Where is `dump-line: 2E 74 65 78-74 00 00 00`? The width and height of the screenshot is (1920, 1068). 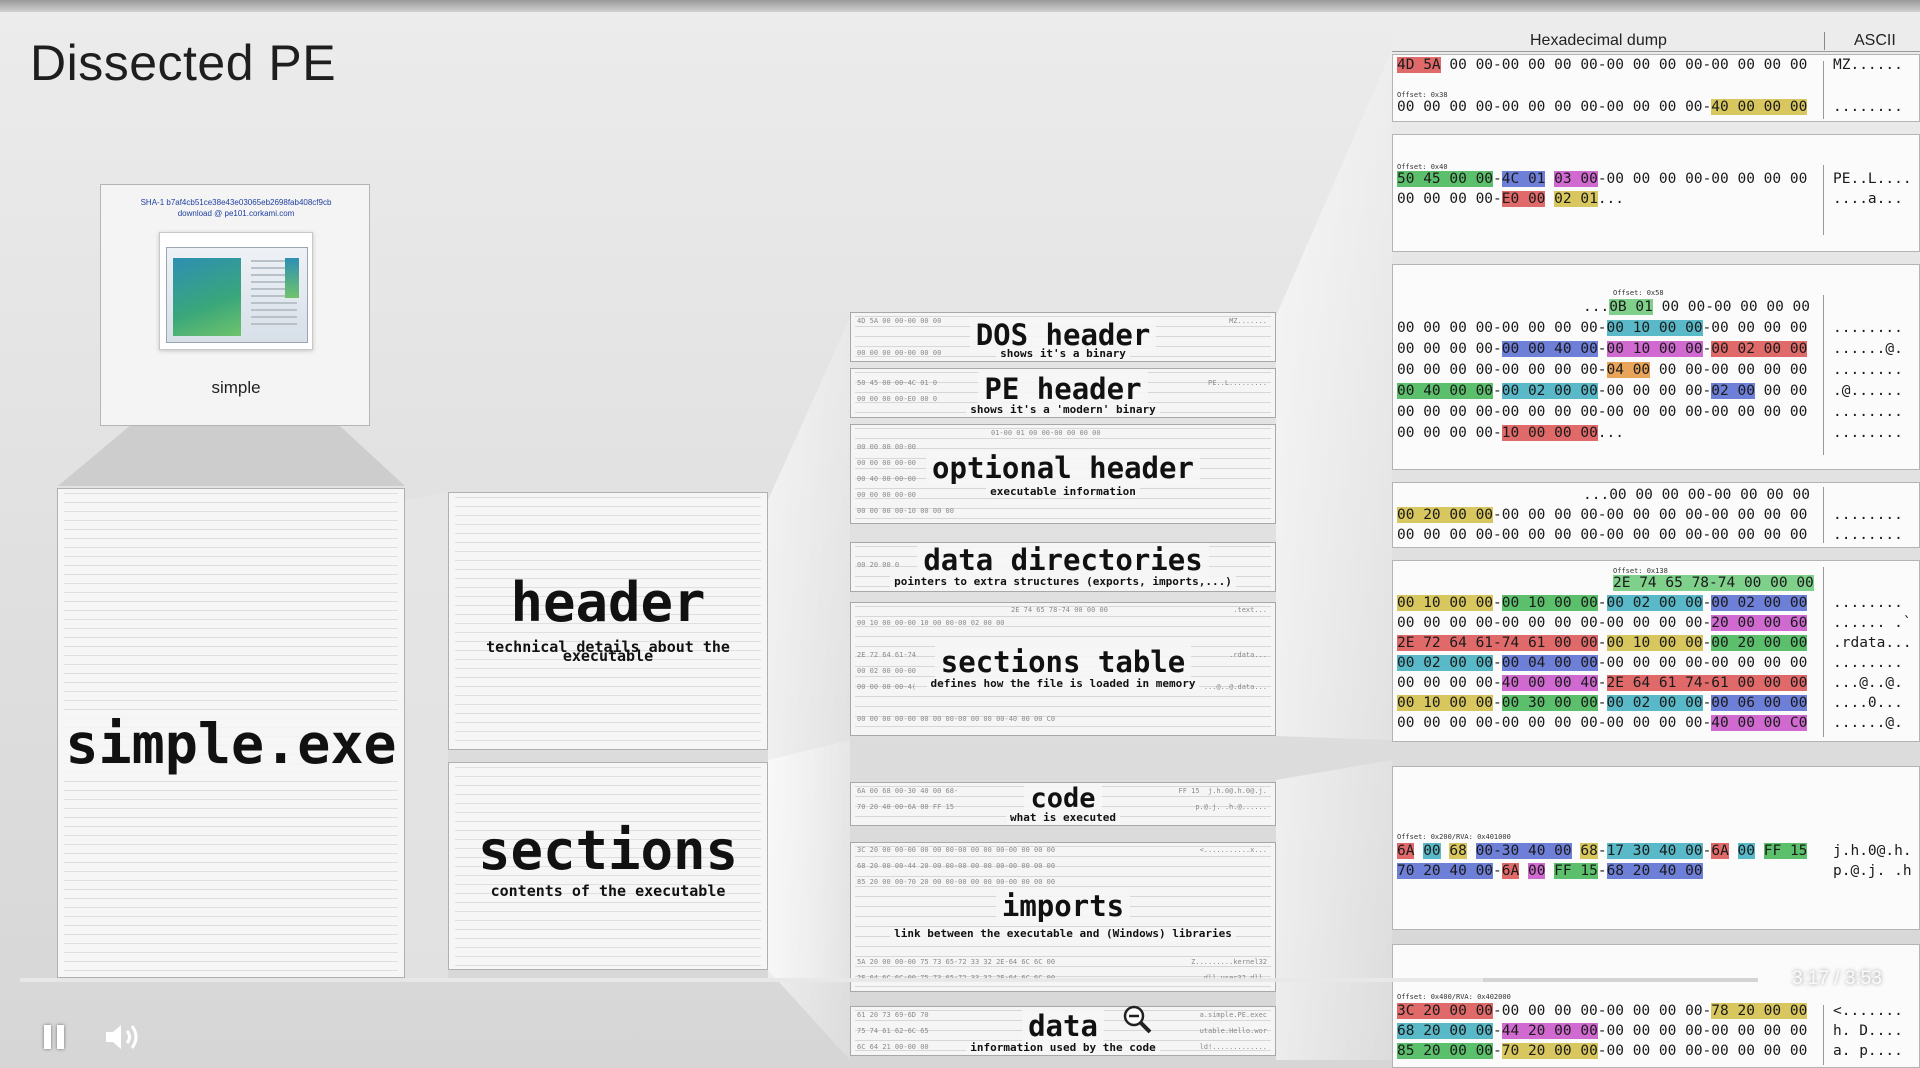
dump-line: 2E 74 65 78-74 00 00 00 is located at coordinates (1713, 583).